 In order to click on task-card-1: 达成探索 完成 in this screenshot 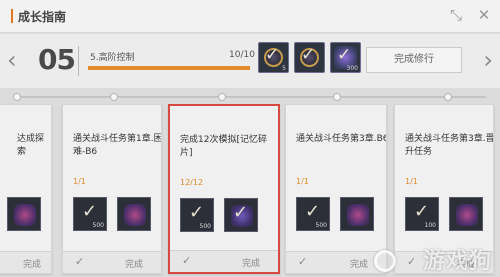, I will do `click(26, 189)`.